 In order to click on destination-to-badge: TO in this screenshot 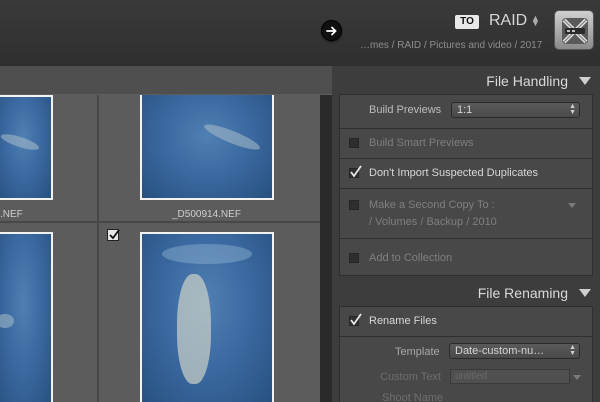, I will do `click(467, 22)`.